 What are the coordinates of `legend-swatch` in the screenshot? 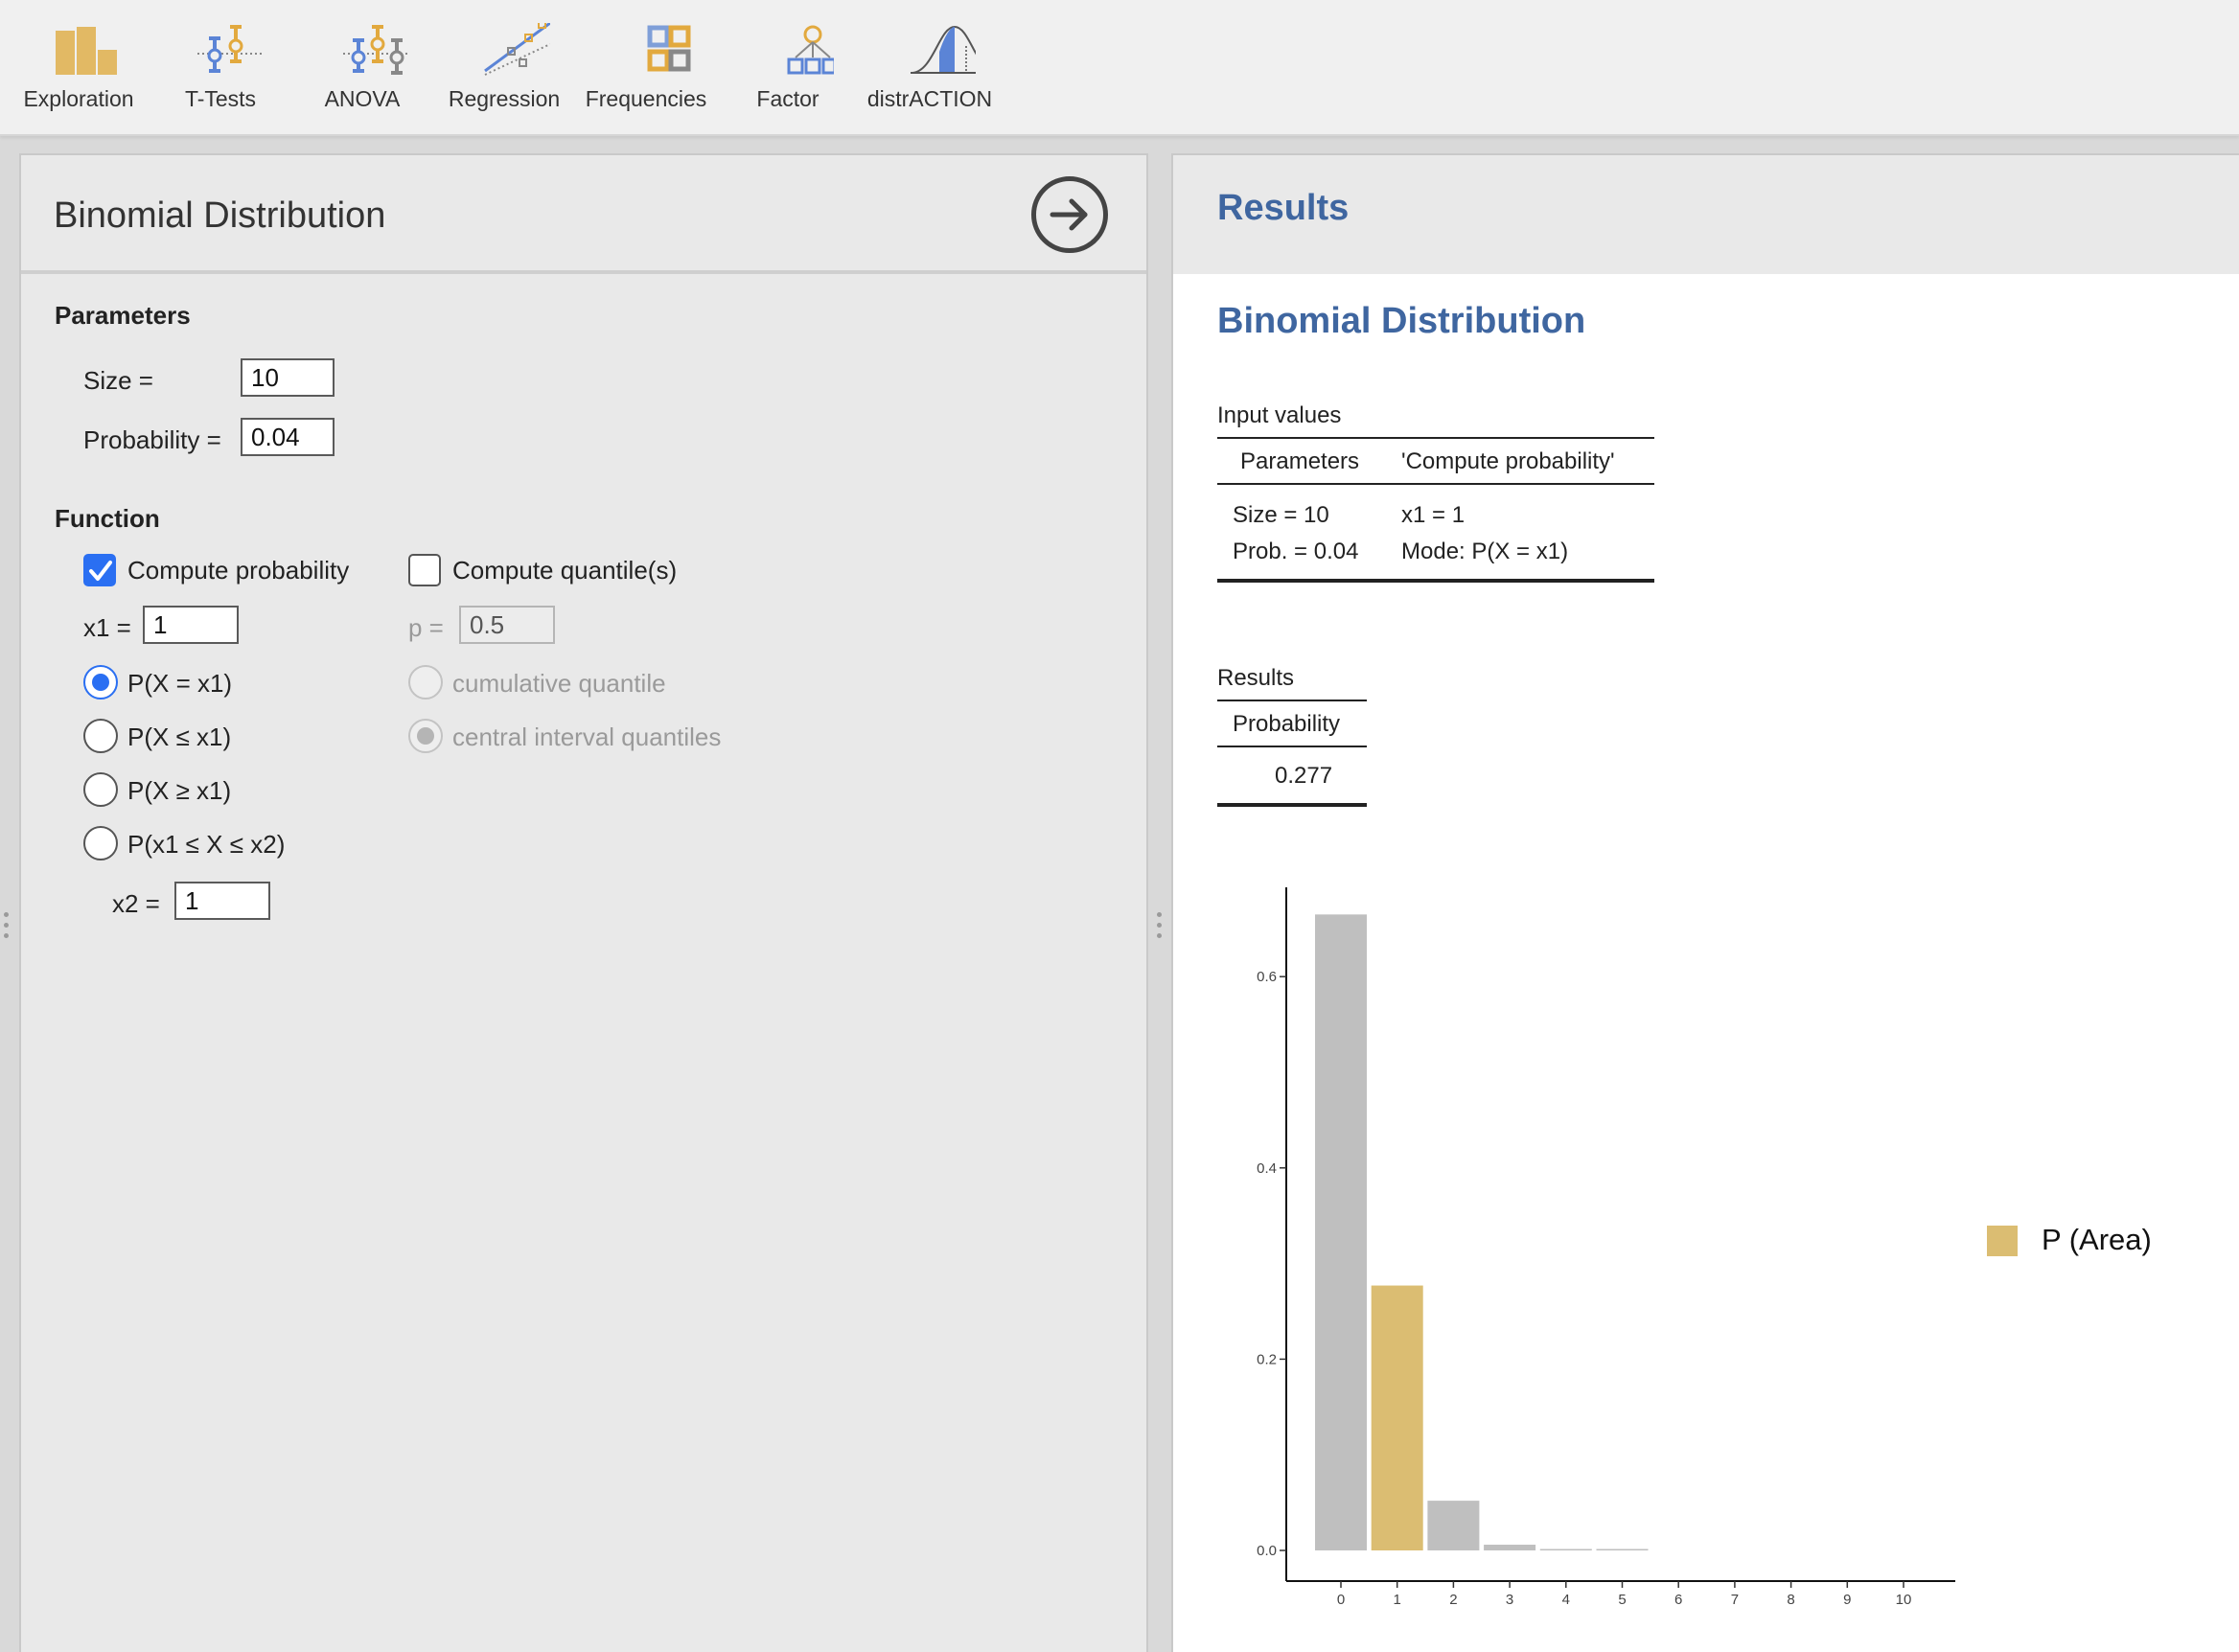 It's located at (2002, 1241).